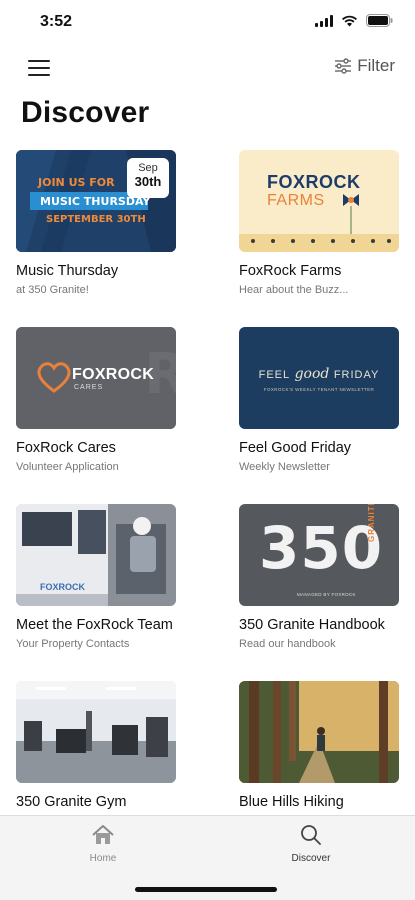  I want to click on hamburger-menu-icon, so click(40, 68).